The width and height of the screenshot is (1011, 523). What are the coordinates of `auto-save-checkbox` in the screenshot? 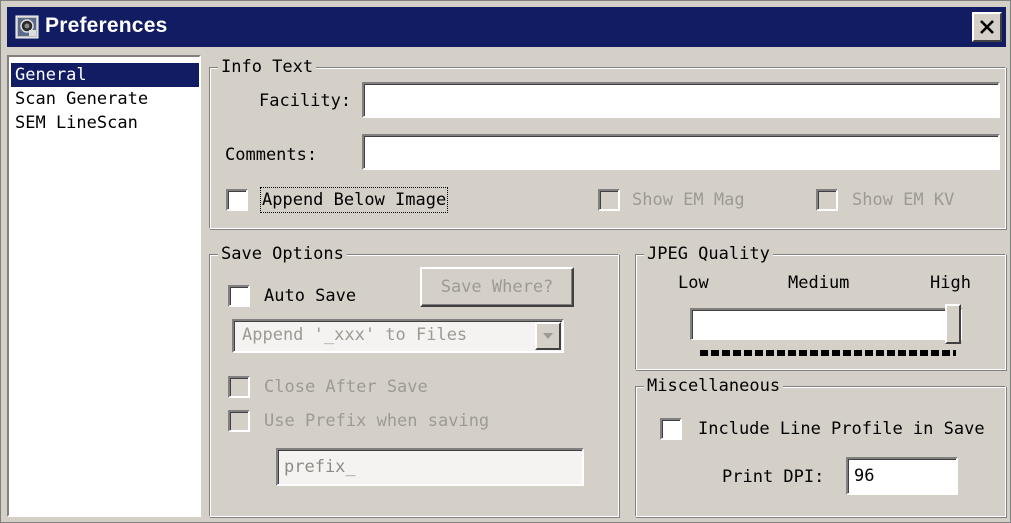 It's located at (239, 296).